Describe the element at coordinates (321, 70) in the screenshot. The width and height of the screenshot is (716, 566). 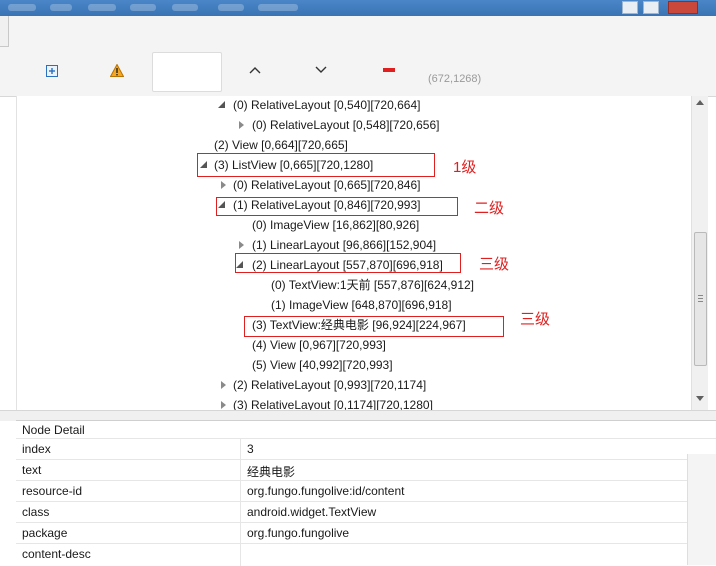
I see `chevron-down-icon` at that location.